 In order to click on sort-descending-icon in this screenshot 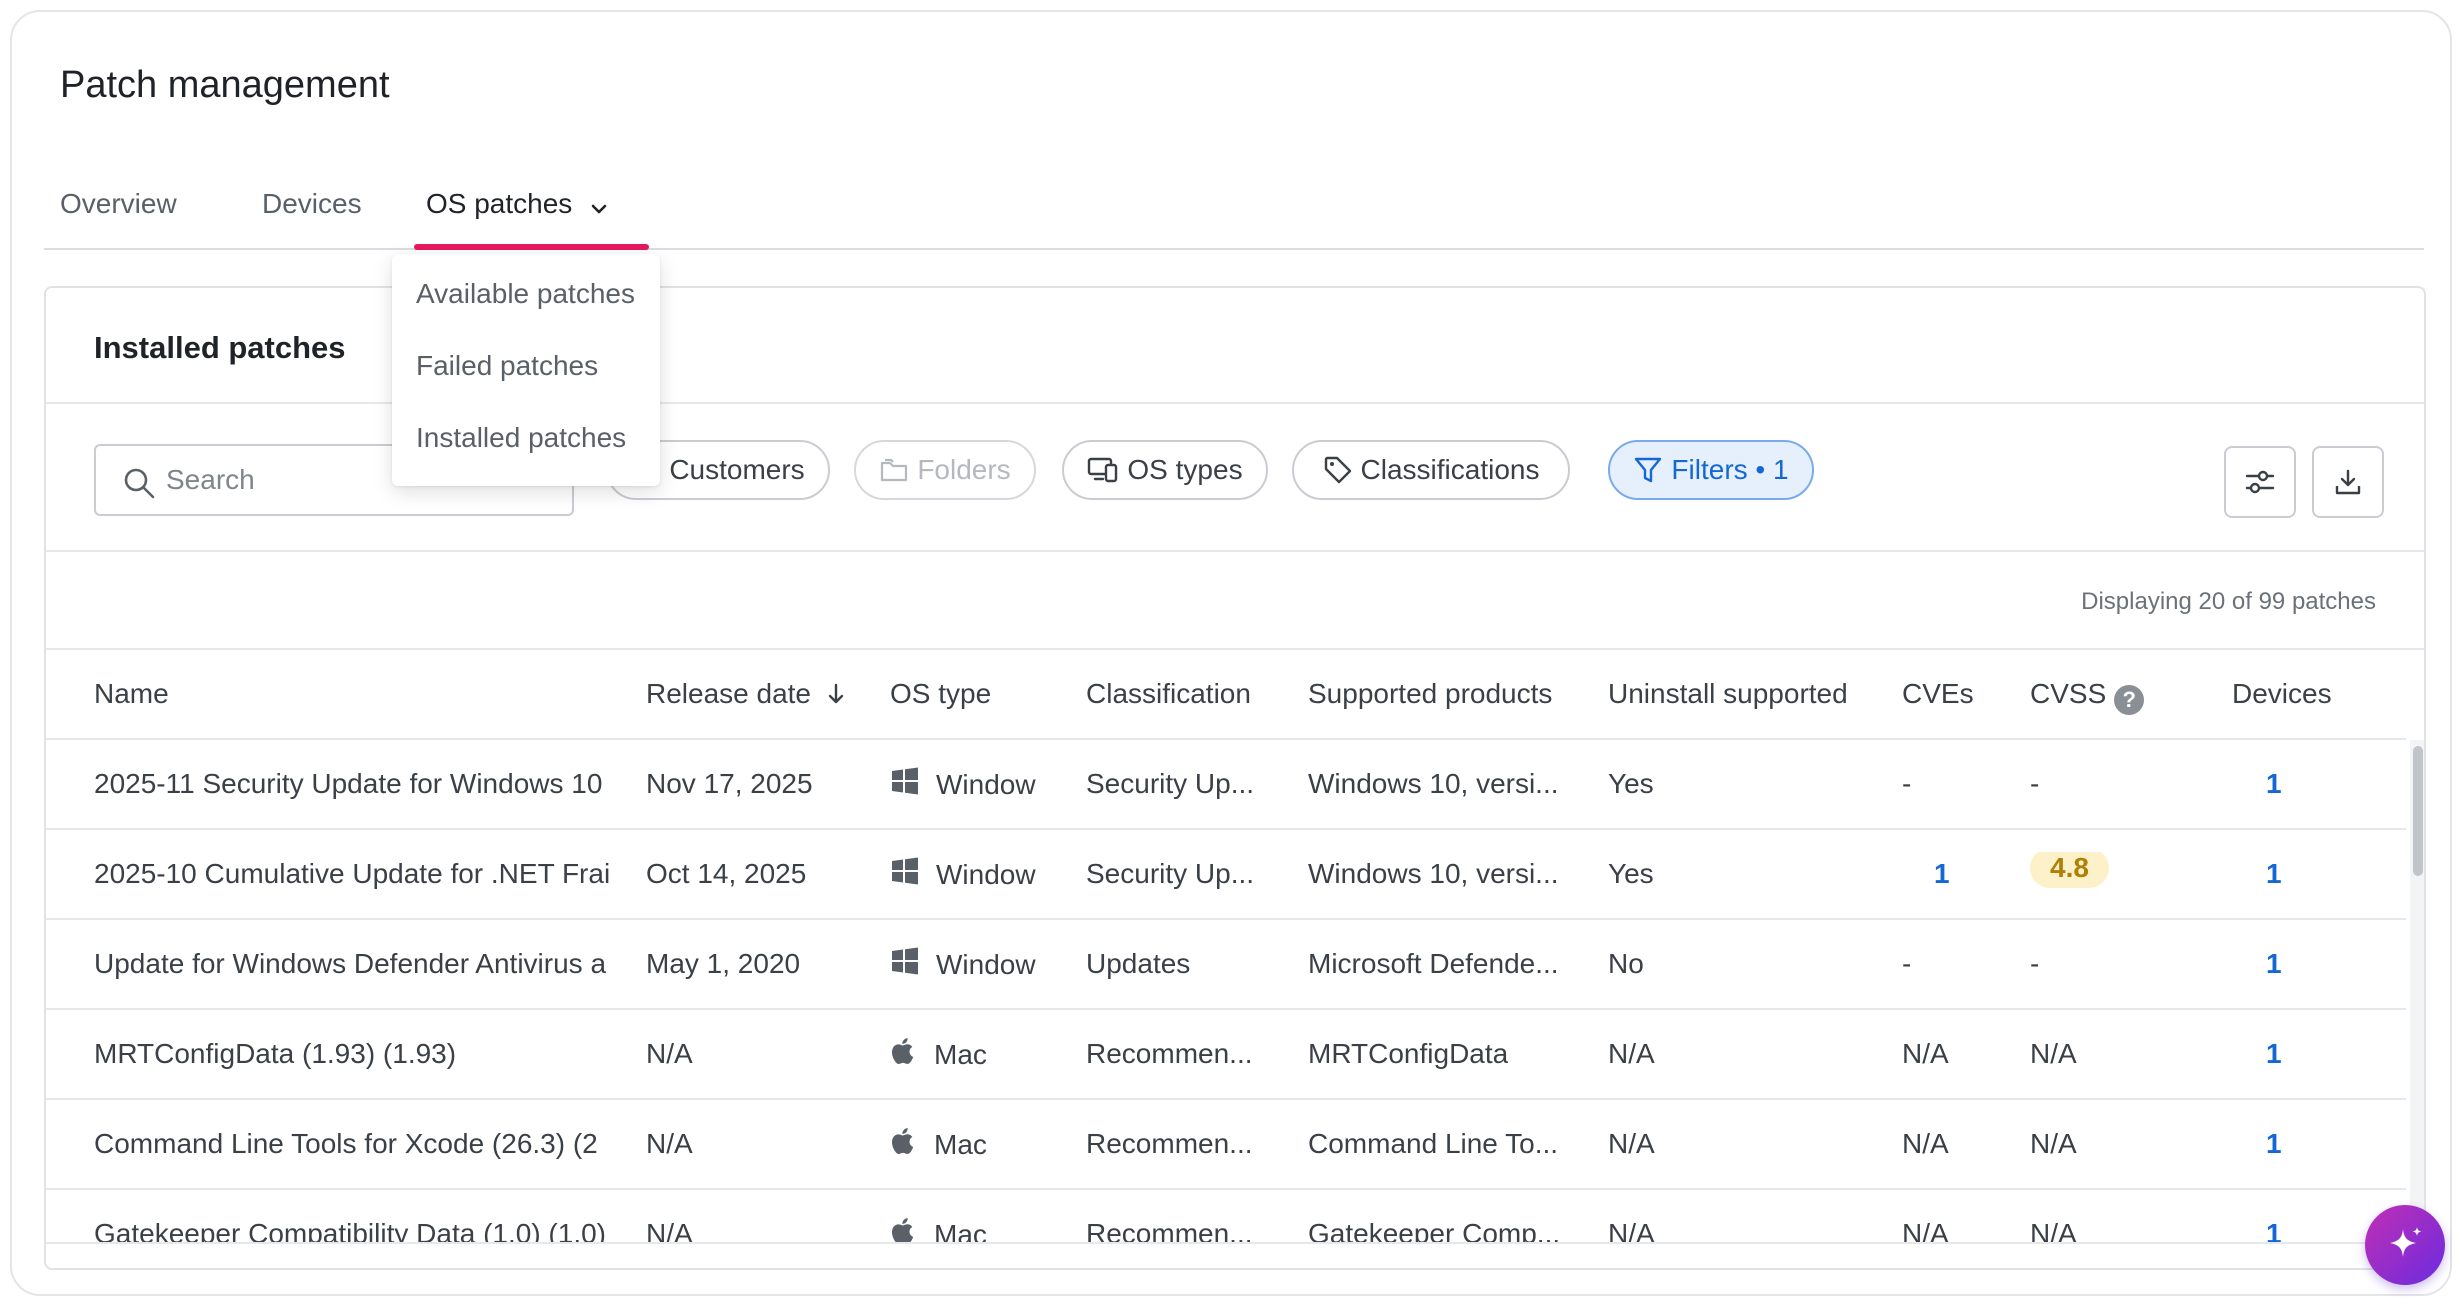, I will do `click(835, 693)`.